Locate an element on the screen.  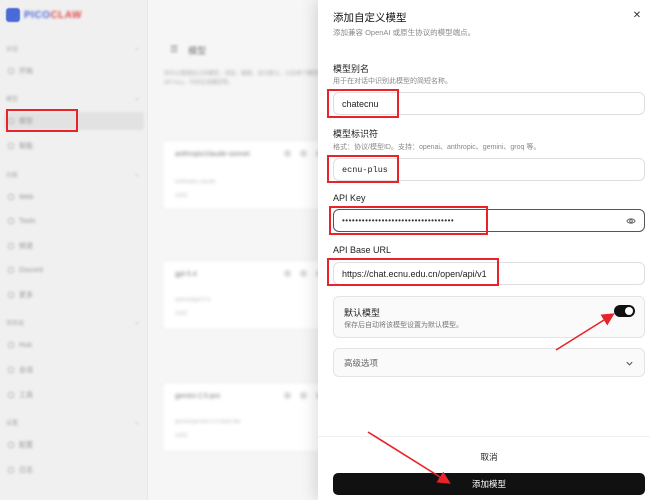
model-card-name: gemini-2.5-pro is located at coordinates (198, 396).